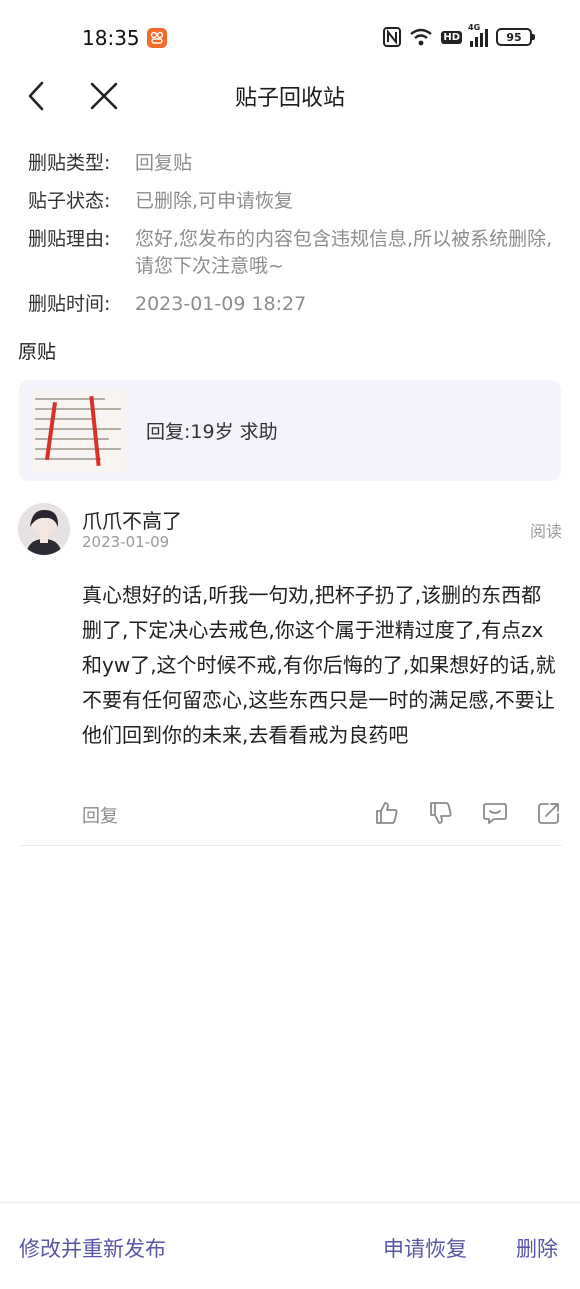 The width and height of the screenshot is (580, 1289). I want to click on comment-actions: 回复, so click(322, 815).